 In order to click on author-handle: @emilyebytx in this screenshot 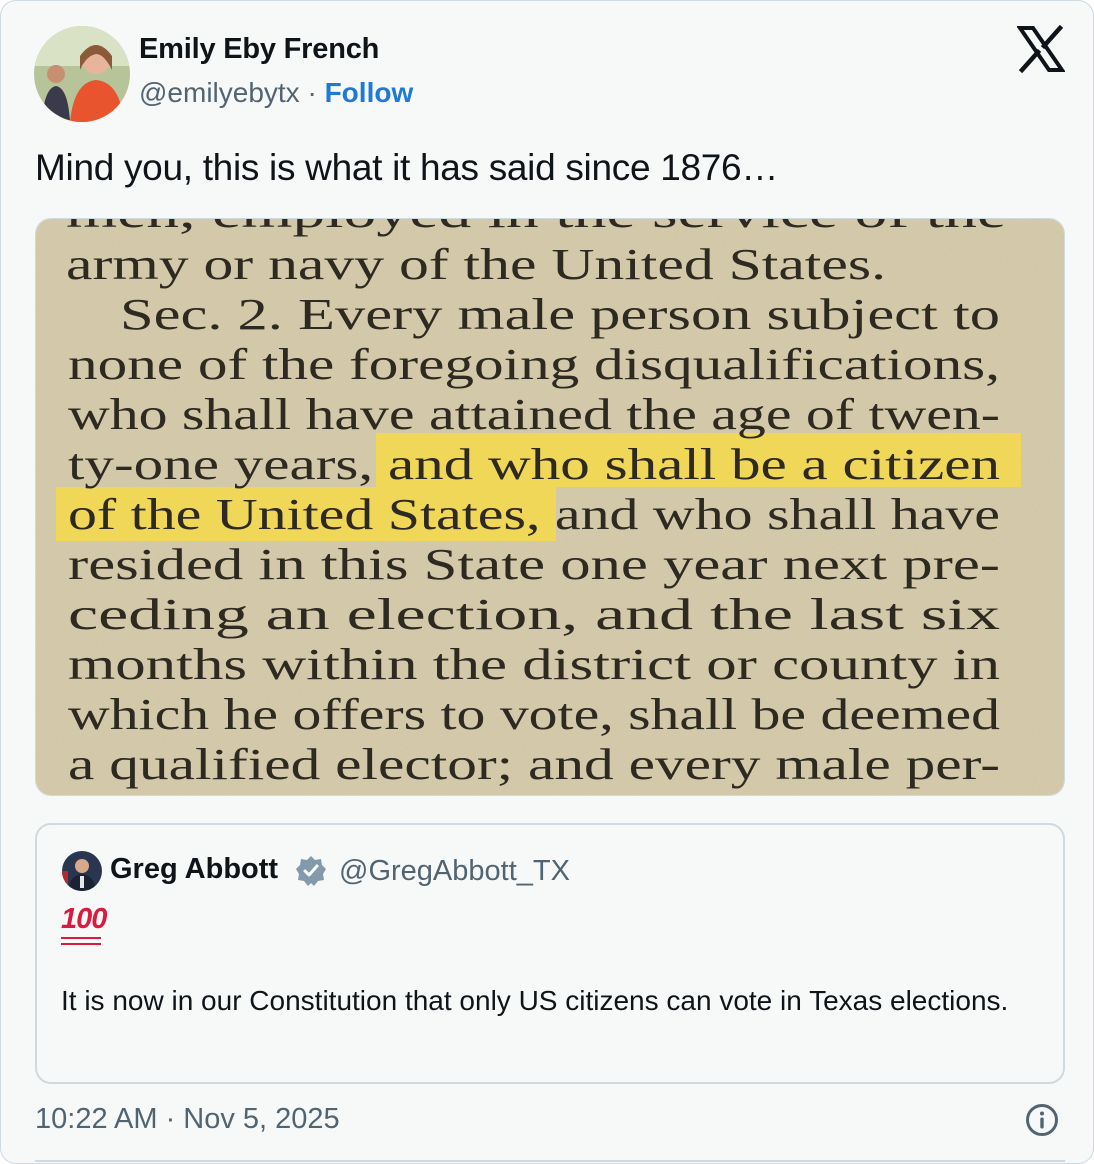, I will do `click(219, 92)`.